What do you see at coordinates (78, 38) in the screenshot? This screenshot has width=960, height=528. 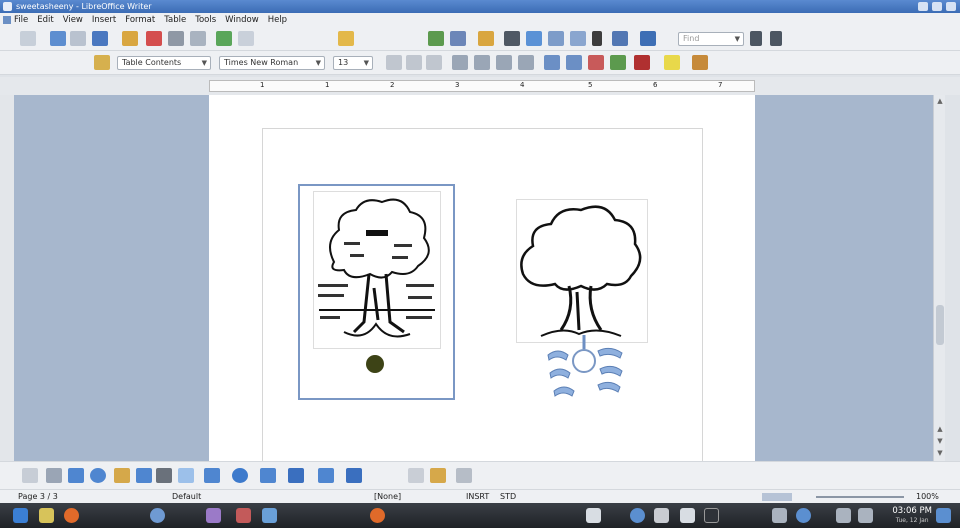 I see `save-as-icon` at bounding box center [78, 38].